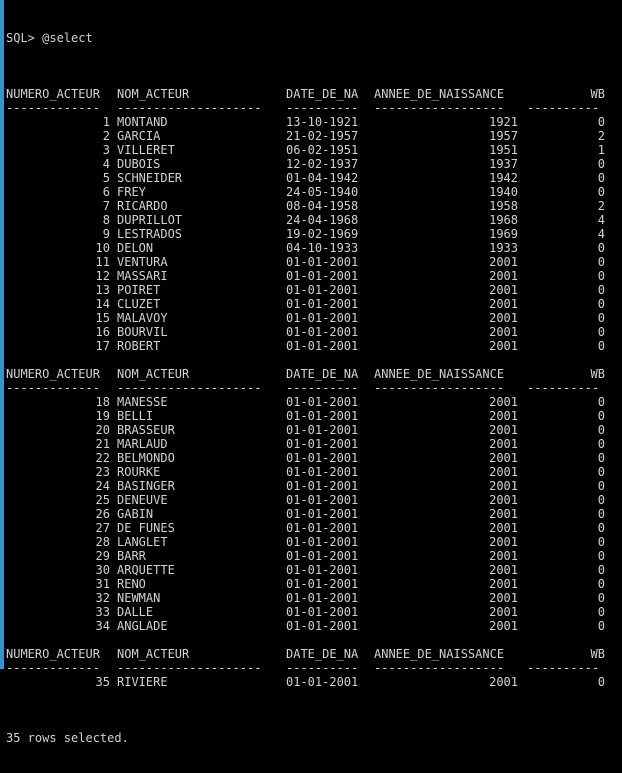 This screenshot has width=622, height=773. I want to click on table-row: 19 BELLI 01-01-2001 2001 0, so click(314, 416).